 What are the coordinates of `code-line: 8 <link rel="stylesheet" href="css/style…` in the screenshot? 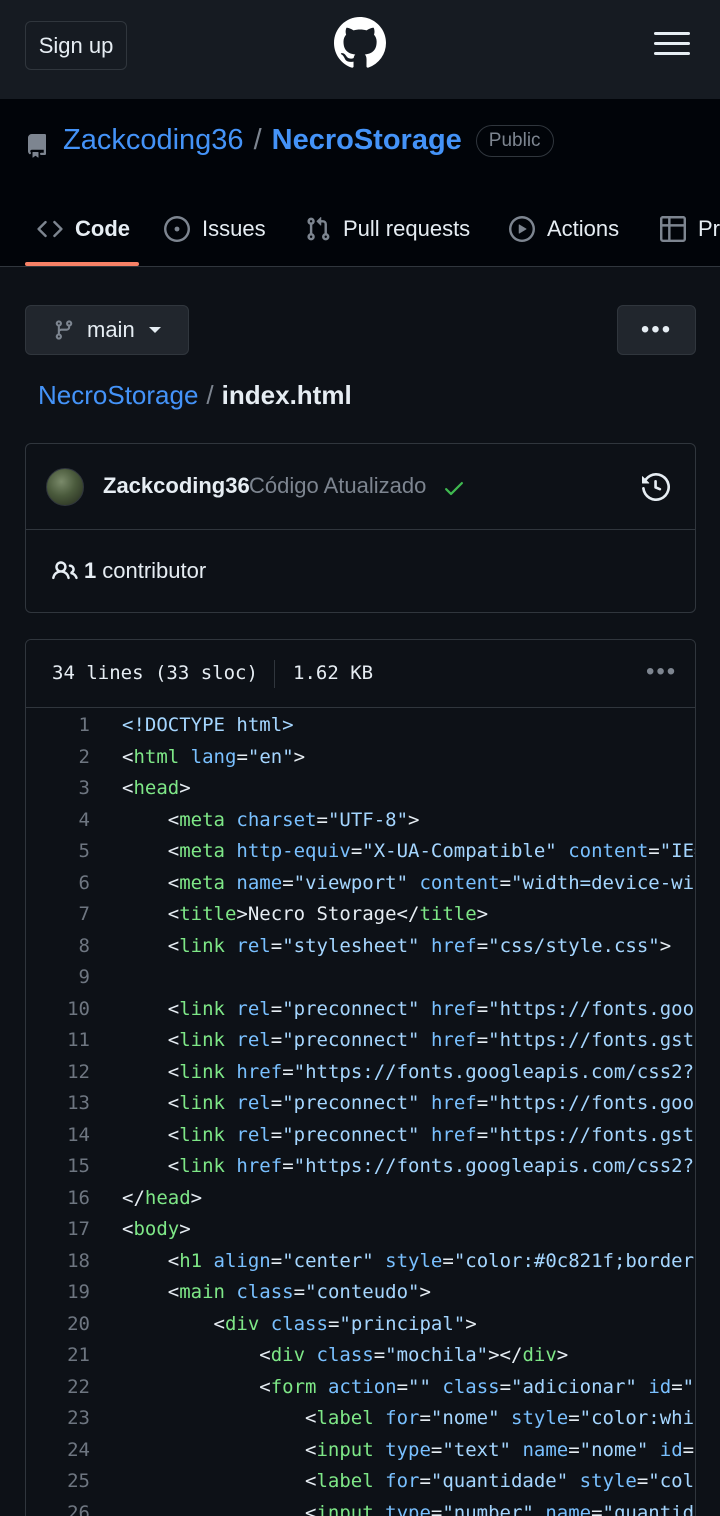 It's located at (360, 947).